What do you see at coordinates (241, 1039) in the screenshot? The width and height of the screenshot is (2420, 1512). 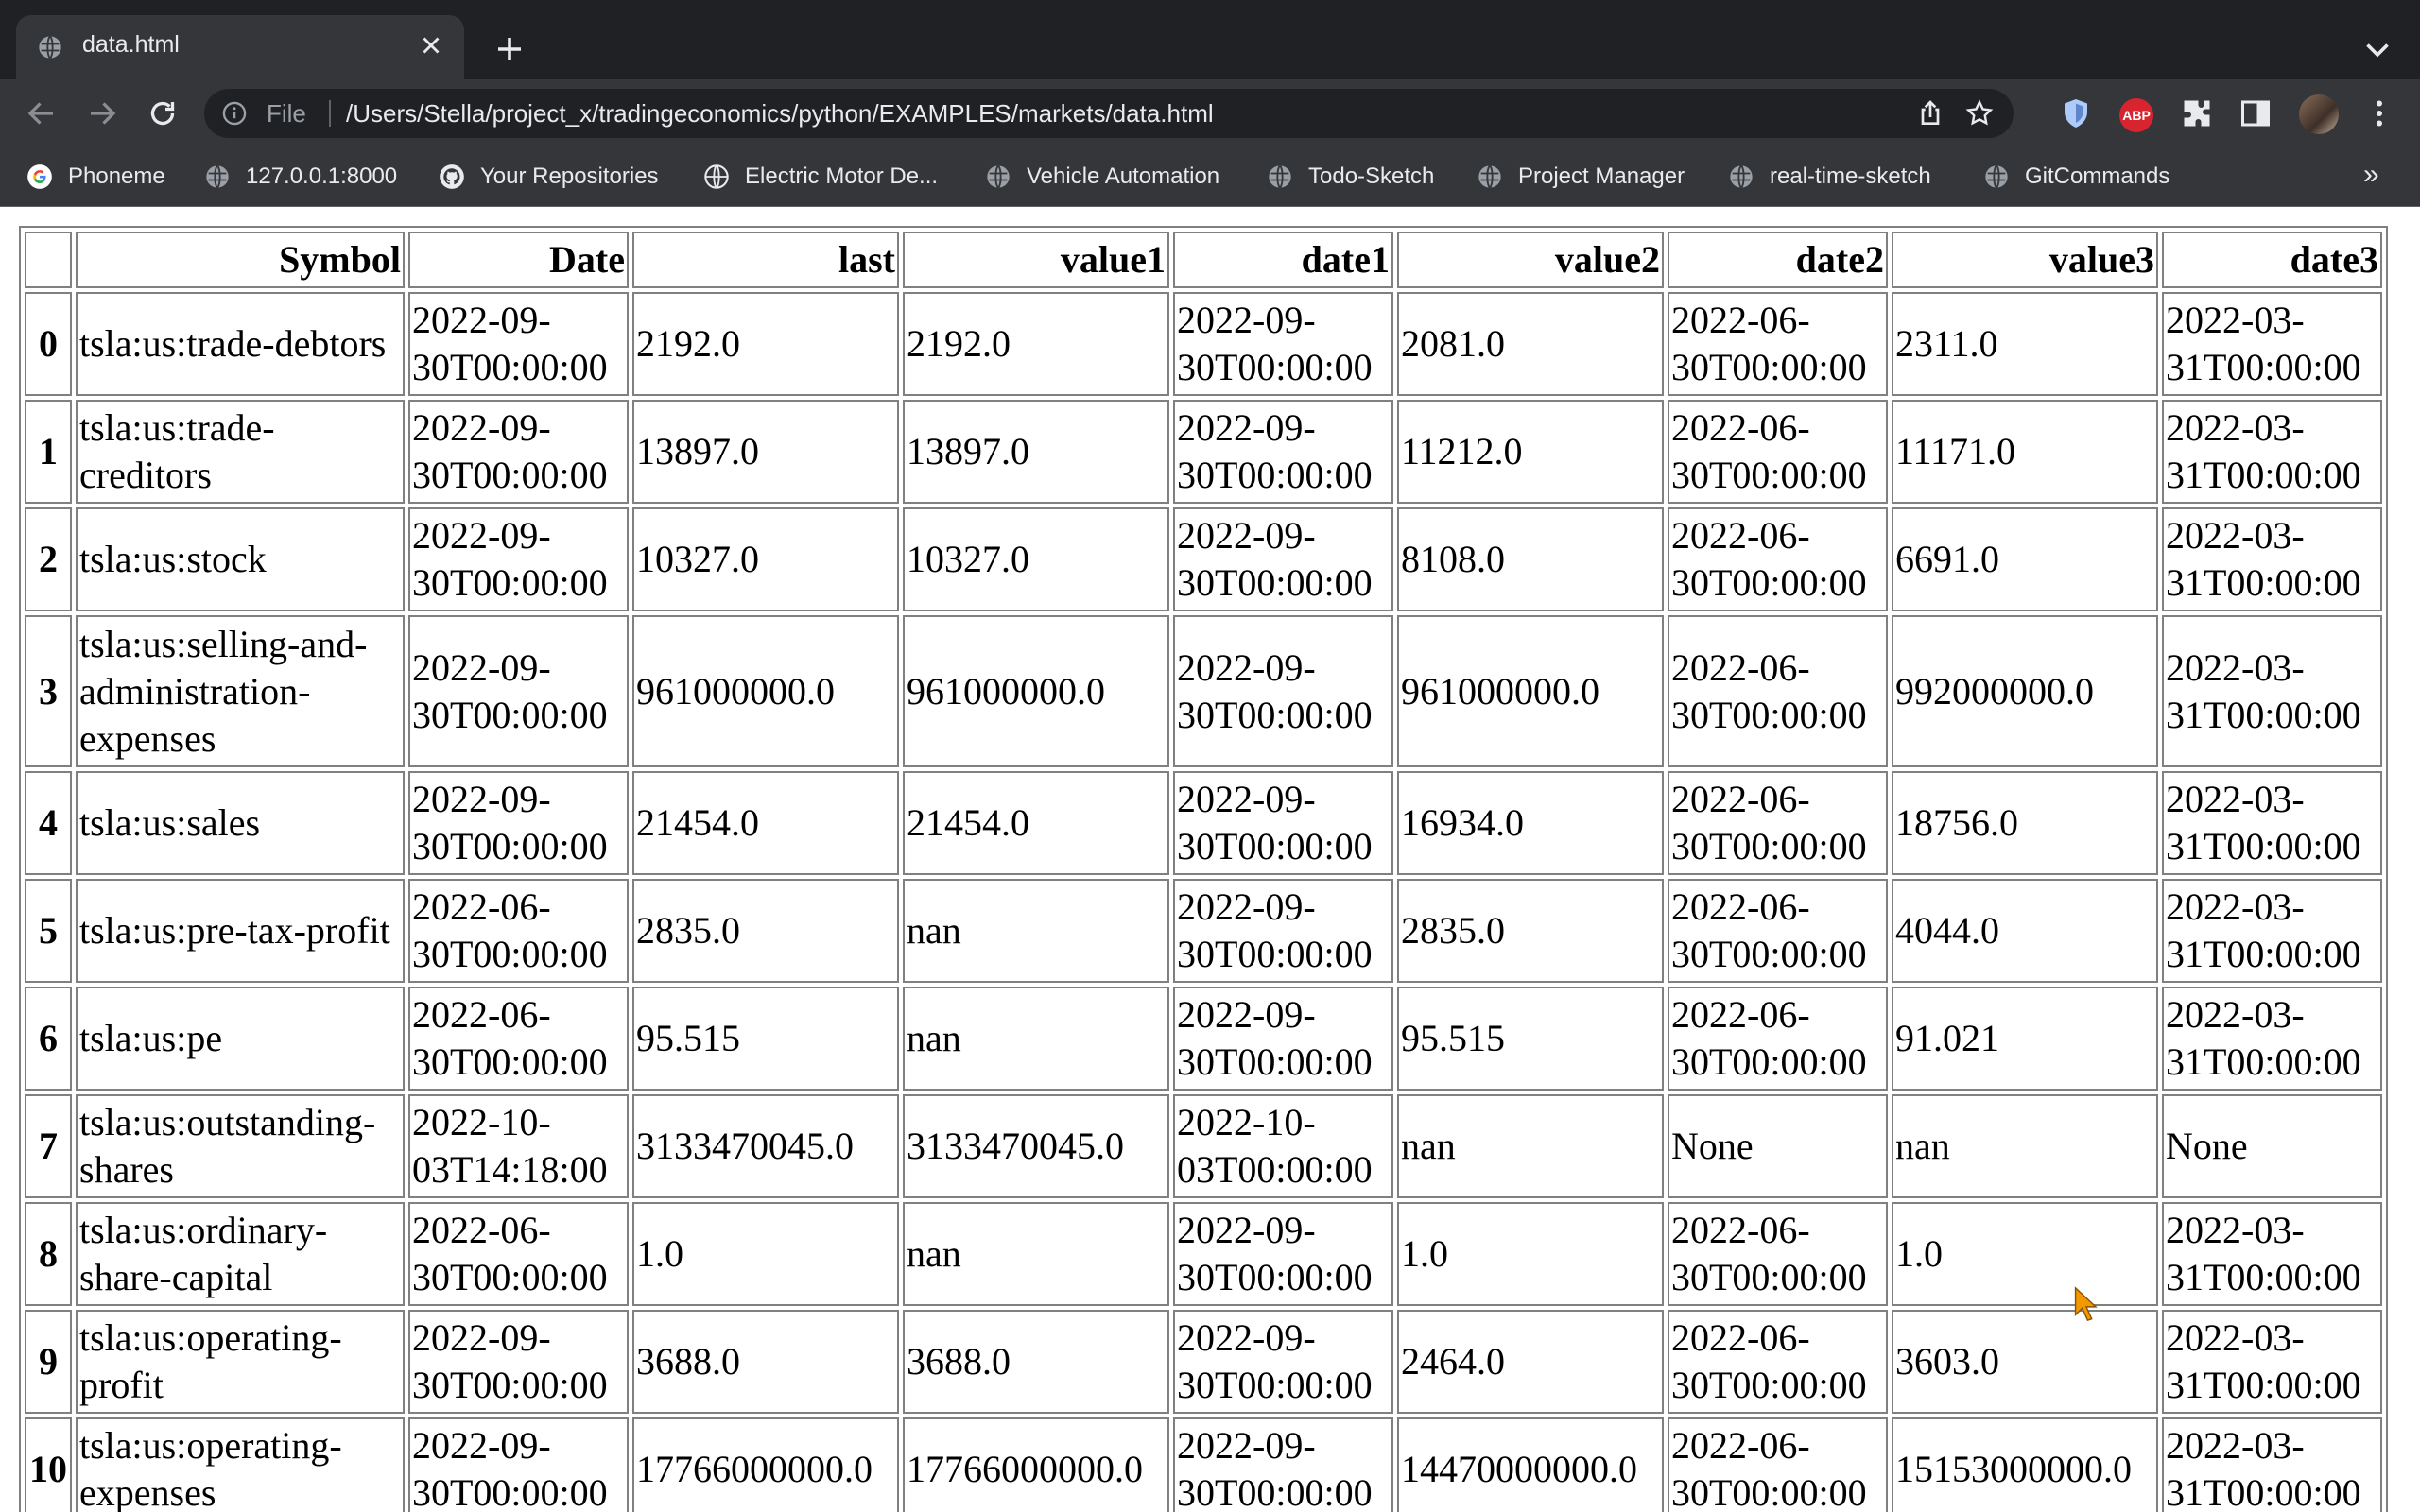 I see `table-cell: tsla:us:pe` at bounding box center [241, 1039].